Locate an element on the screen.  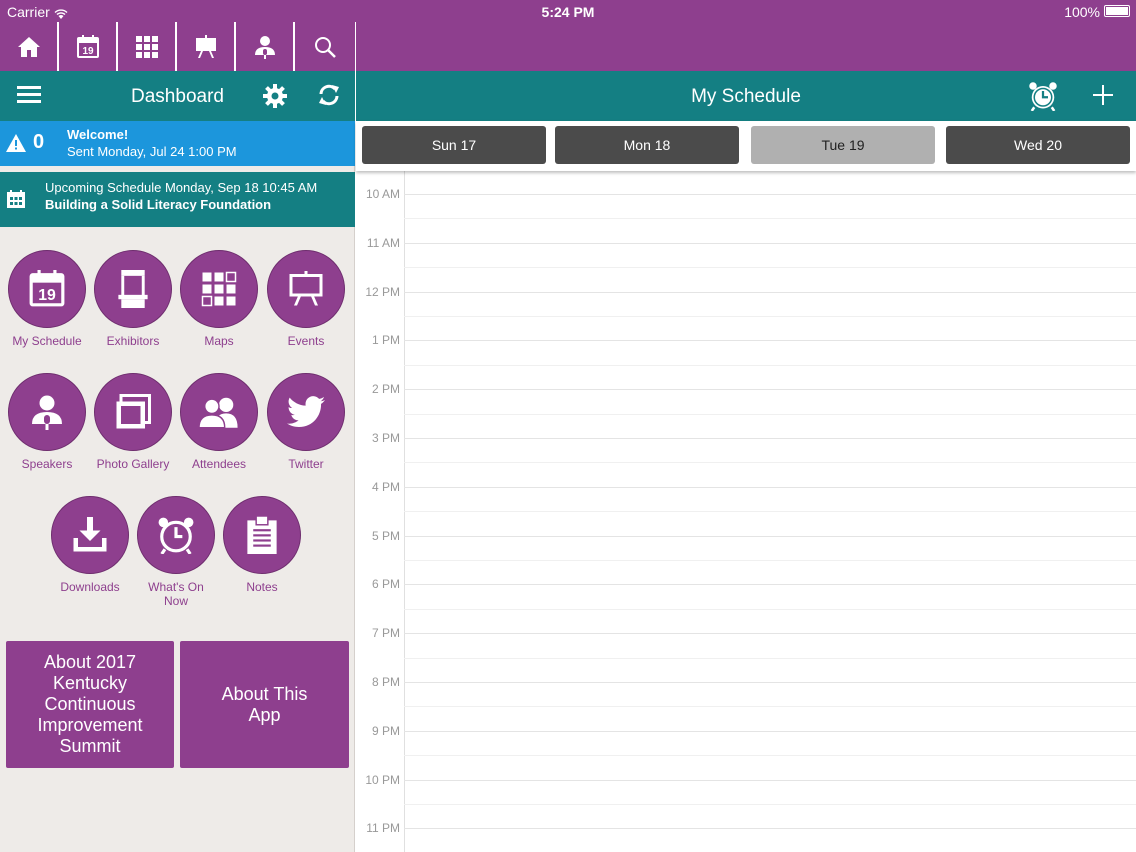
twitter-icon is located at coordinates (306, 412).